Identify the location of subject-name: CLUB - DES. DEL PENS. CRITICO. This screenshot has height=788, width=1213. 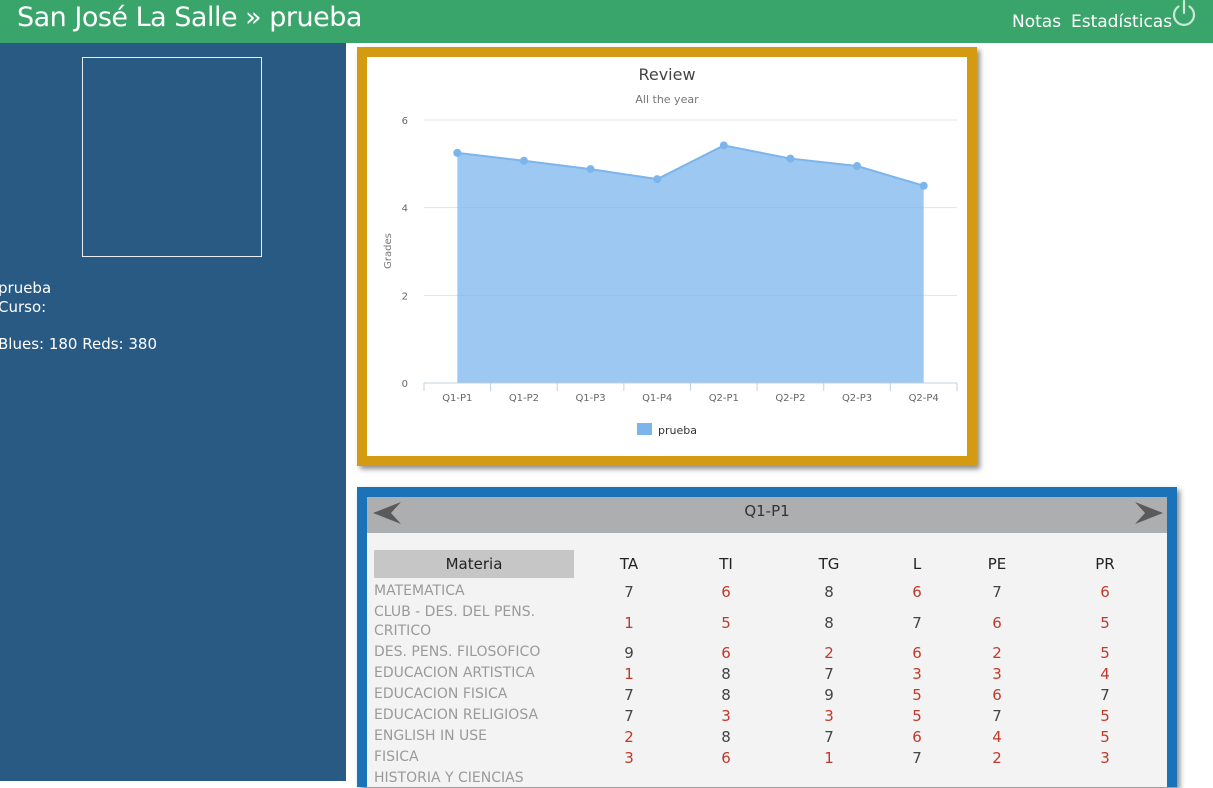
(455, 621).